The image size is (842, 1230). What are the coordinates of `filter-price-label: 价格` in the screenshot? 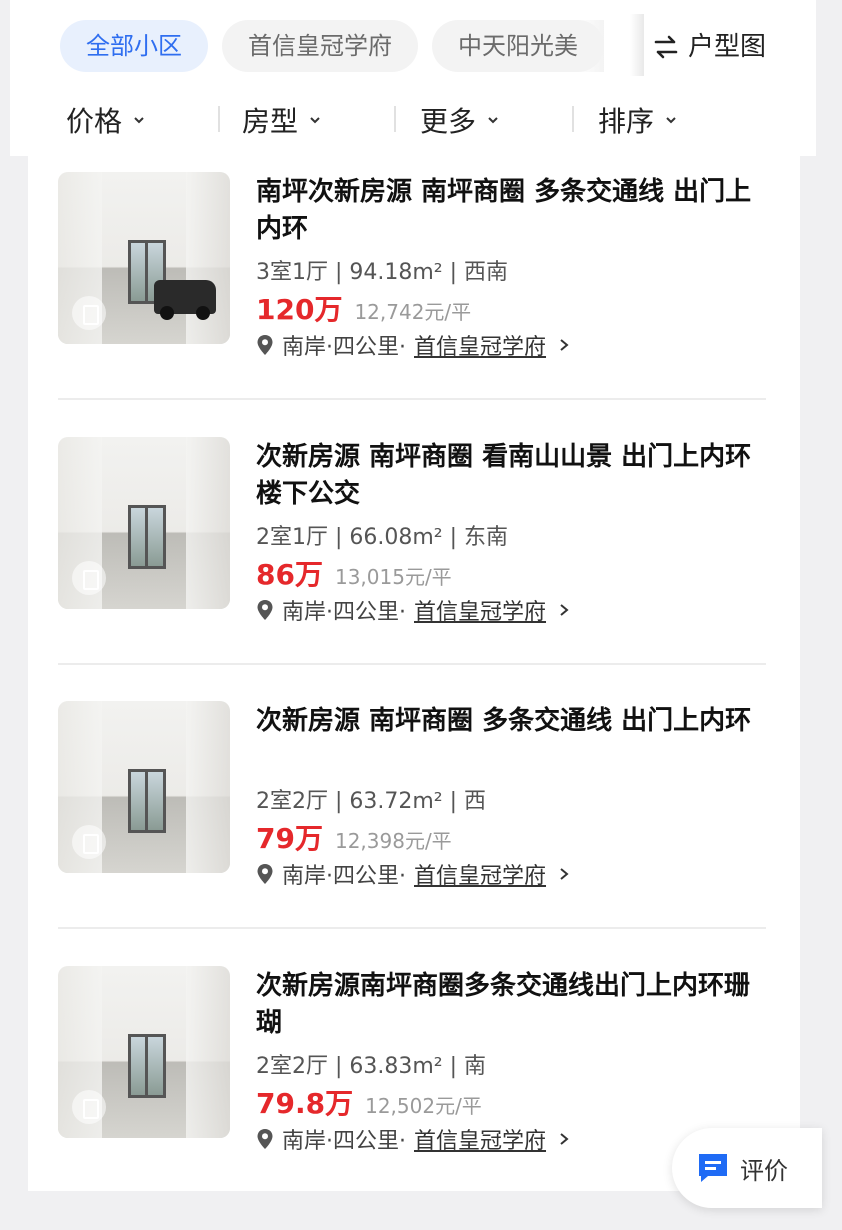 It's located at (94, 121).